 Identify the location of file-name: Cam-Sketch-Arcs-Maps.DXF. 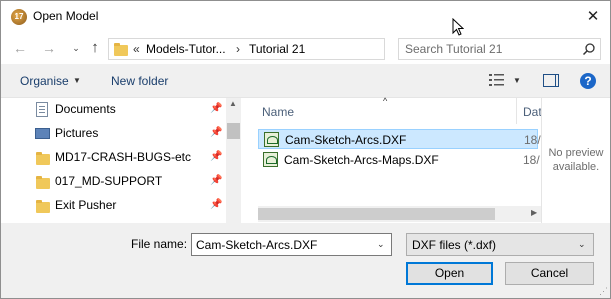
(361, 160).